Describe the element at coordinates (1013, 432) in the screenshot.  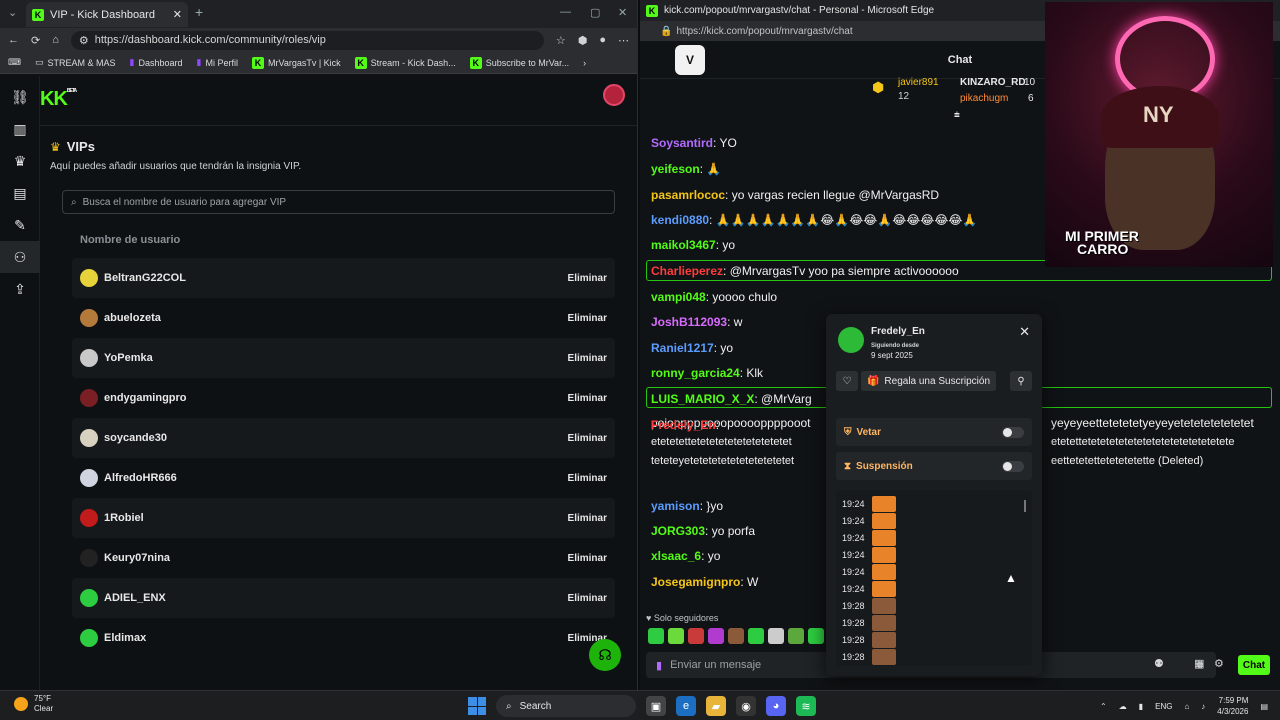
I see `ban-toggle` at that location.